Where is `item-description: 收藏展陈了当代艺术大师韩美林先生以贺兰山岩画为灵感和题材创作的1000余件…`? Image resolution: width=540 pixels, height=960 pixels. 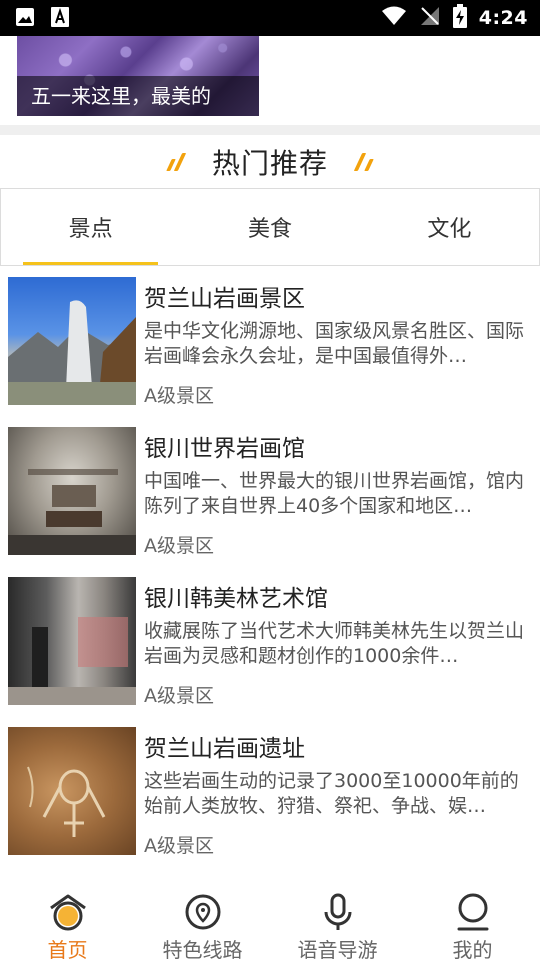
item-description: 收藏展陈了当代艺术大师韩美林先生以贺兰山岩画为灵感和题材创作的1000余件… is located at coordinates (334, 643).